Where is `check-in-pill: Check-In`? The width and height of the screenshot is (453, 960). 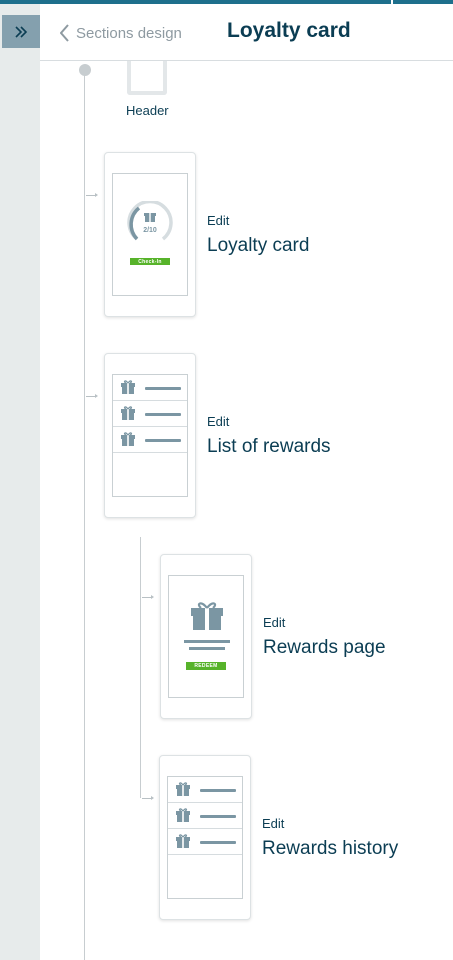 check-in-pill: Check-In is located at coordinates (150, 261).